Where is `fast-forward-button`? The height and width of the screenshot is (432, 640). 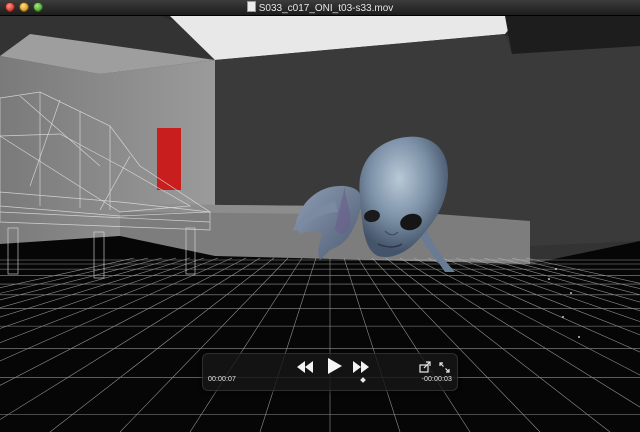
fast-forward-button is located at coordinates (361, 366).